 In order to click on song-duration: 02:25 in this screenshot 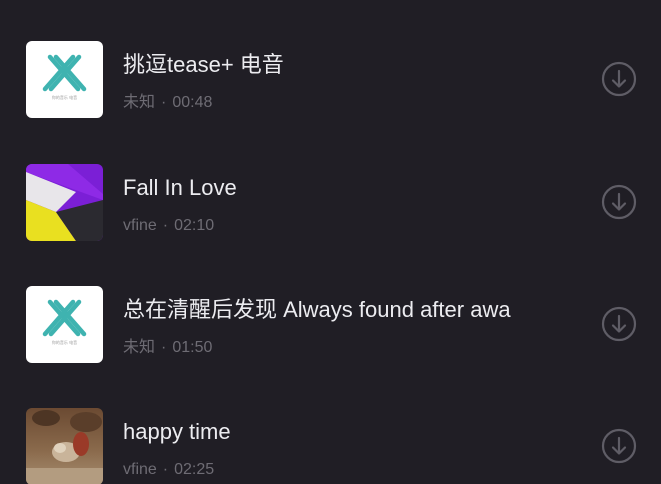, I will do `click(194, 469)`.